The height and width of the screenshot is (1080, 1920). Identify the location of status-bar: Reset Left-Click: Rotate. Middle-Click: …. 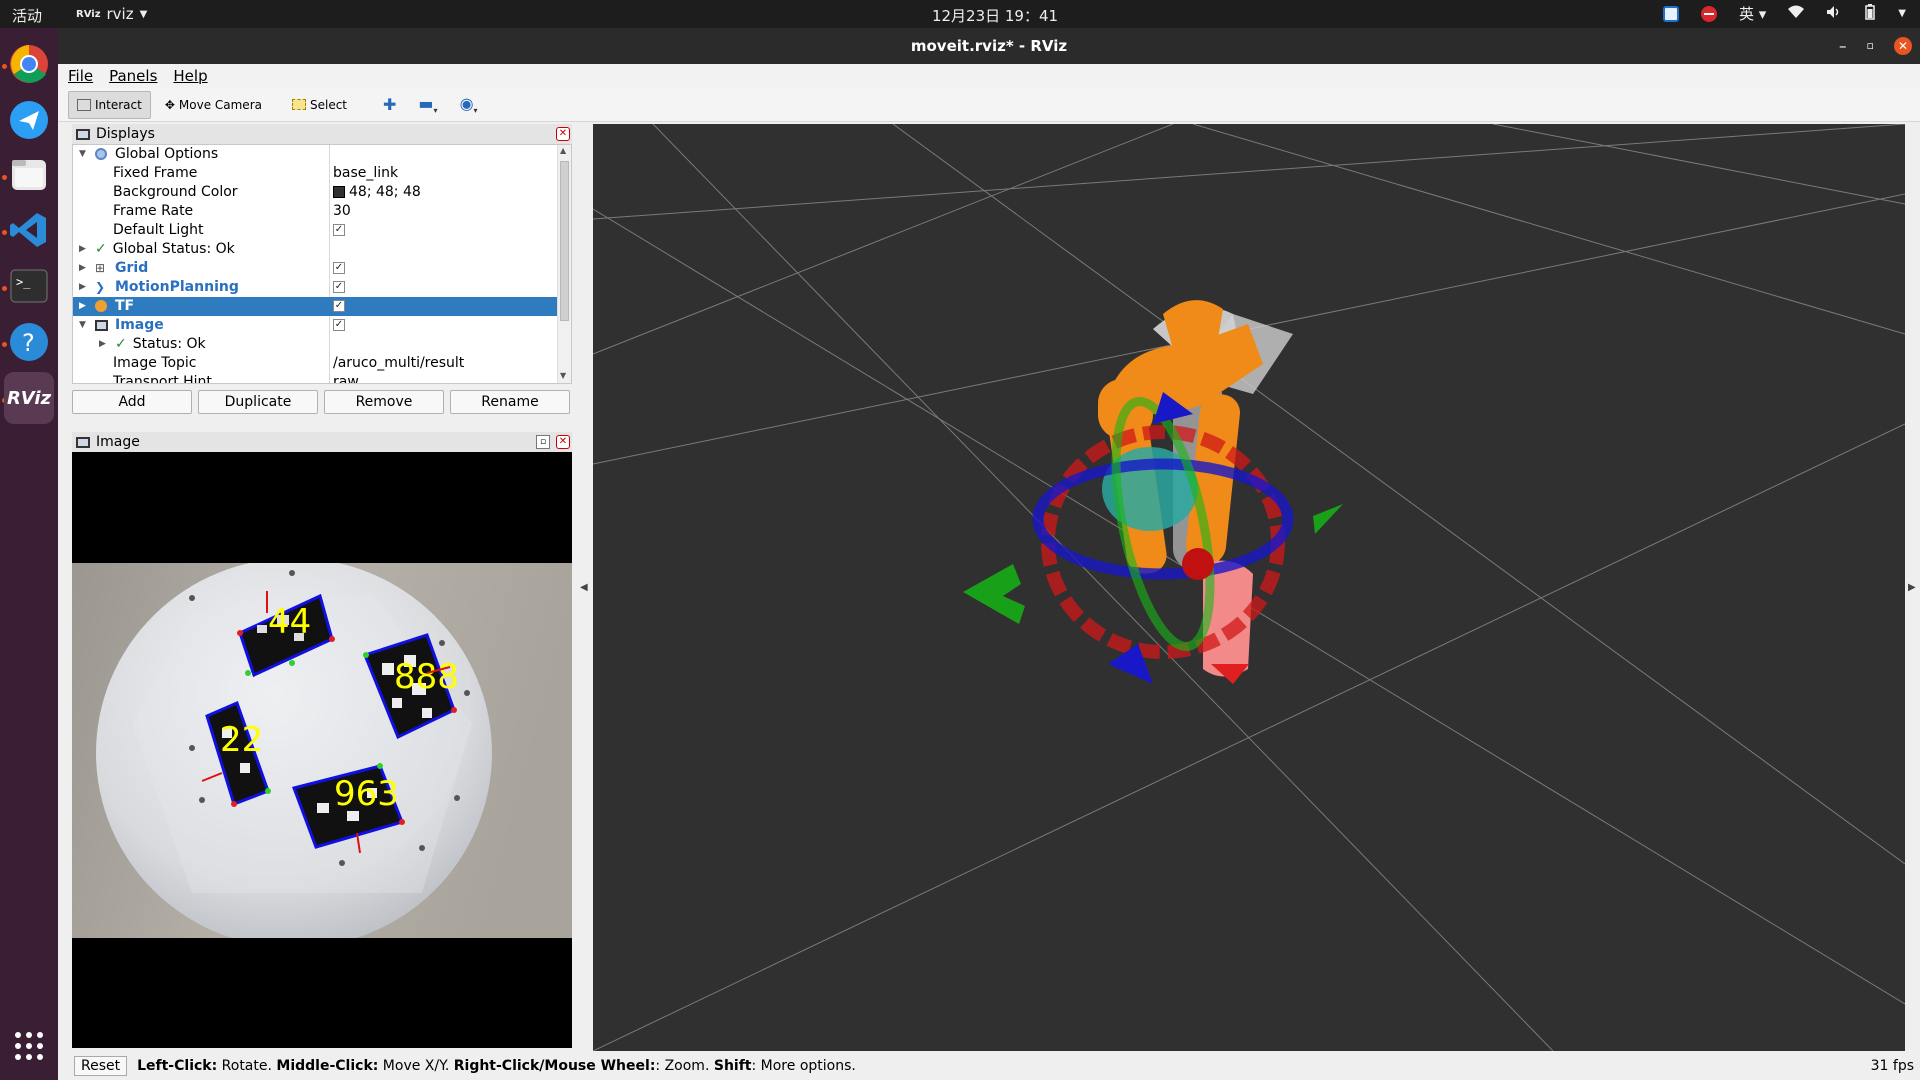
(989, 1066).